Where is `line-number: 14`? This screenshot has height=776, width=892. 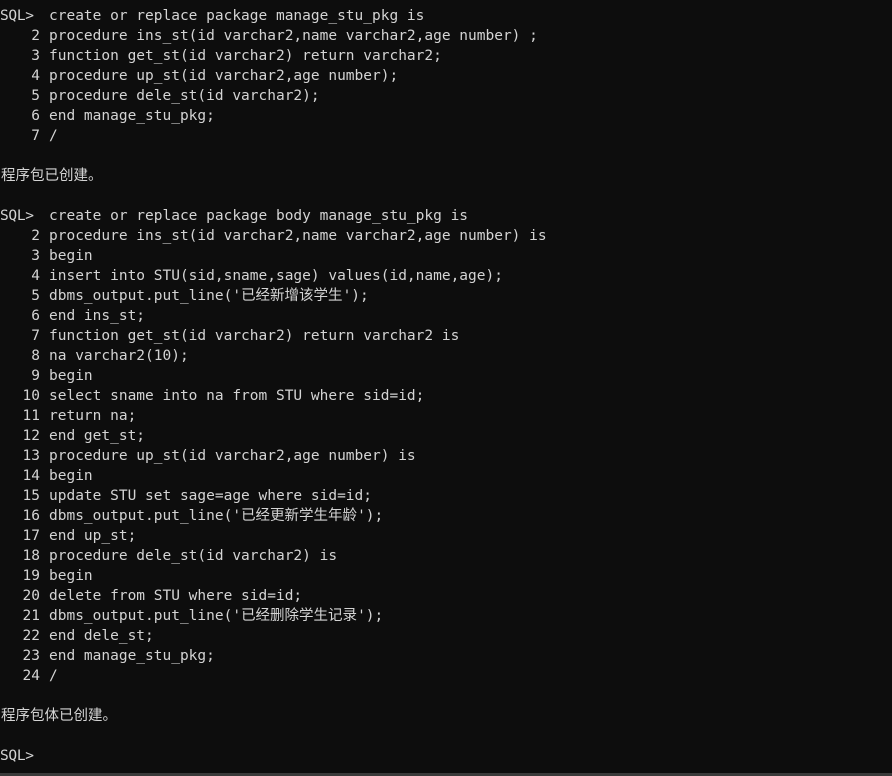
line-number: 14 is located at coordinates (31, 476).